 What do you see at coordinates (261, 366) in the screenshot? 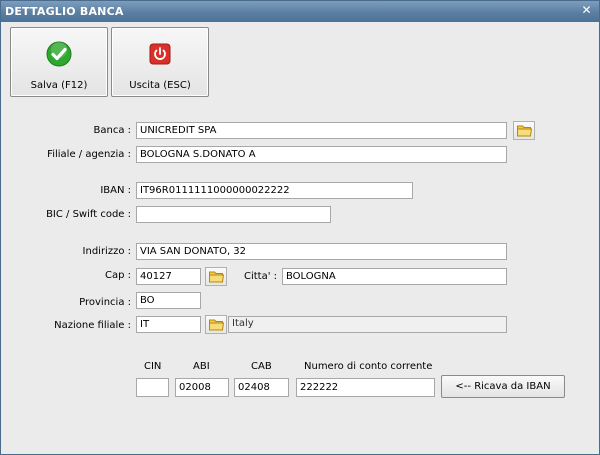
I see `cab-label: CAB` at bounding box center [261, 366].